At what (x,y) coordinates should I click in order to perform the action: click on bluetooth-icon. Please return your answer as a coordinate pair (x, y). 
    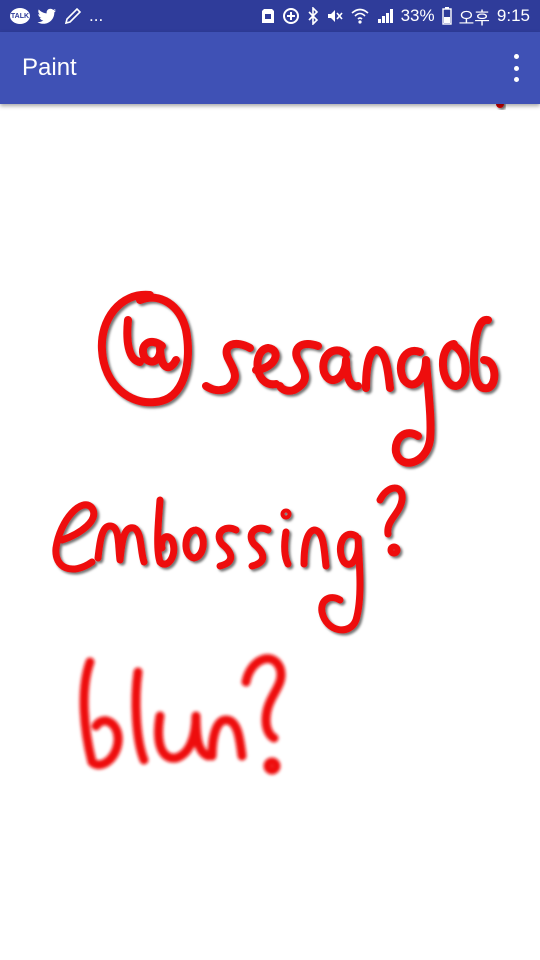
    Looking at the image, I should click on (313, 16).